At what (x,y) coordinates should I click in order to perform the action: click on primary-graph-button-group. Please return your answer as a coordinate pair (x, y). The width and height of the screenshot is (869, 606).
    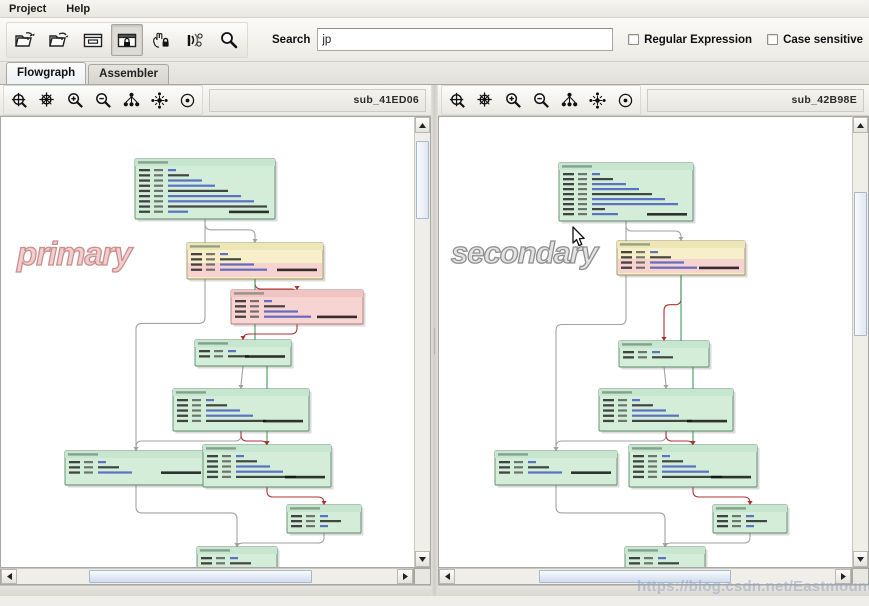
    Looking at the image, I should click on (103, 100).